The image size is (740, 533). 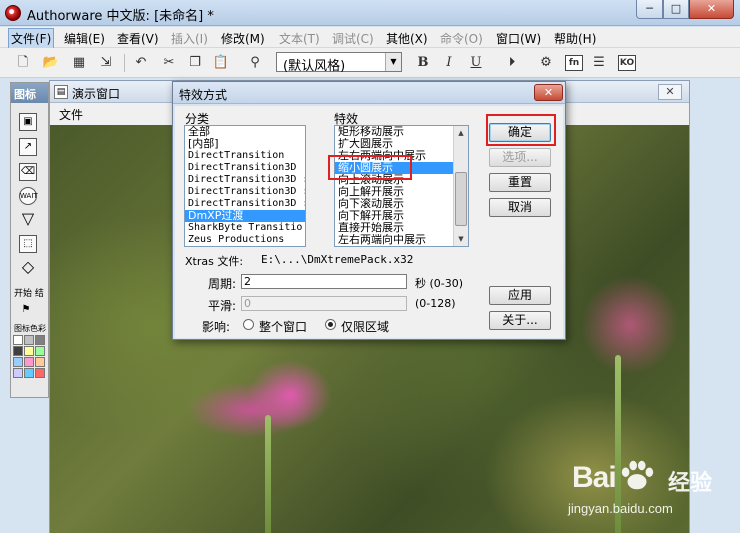 What do you see at coordinates (520, 132) in the screenshot?
I see `ok-button: 确定` at bounding box center [520, 132].